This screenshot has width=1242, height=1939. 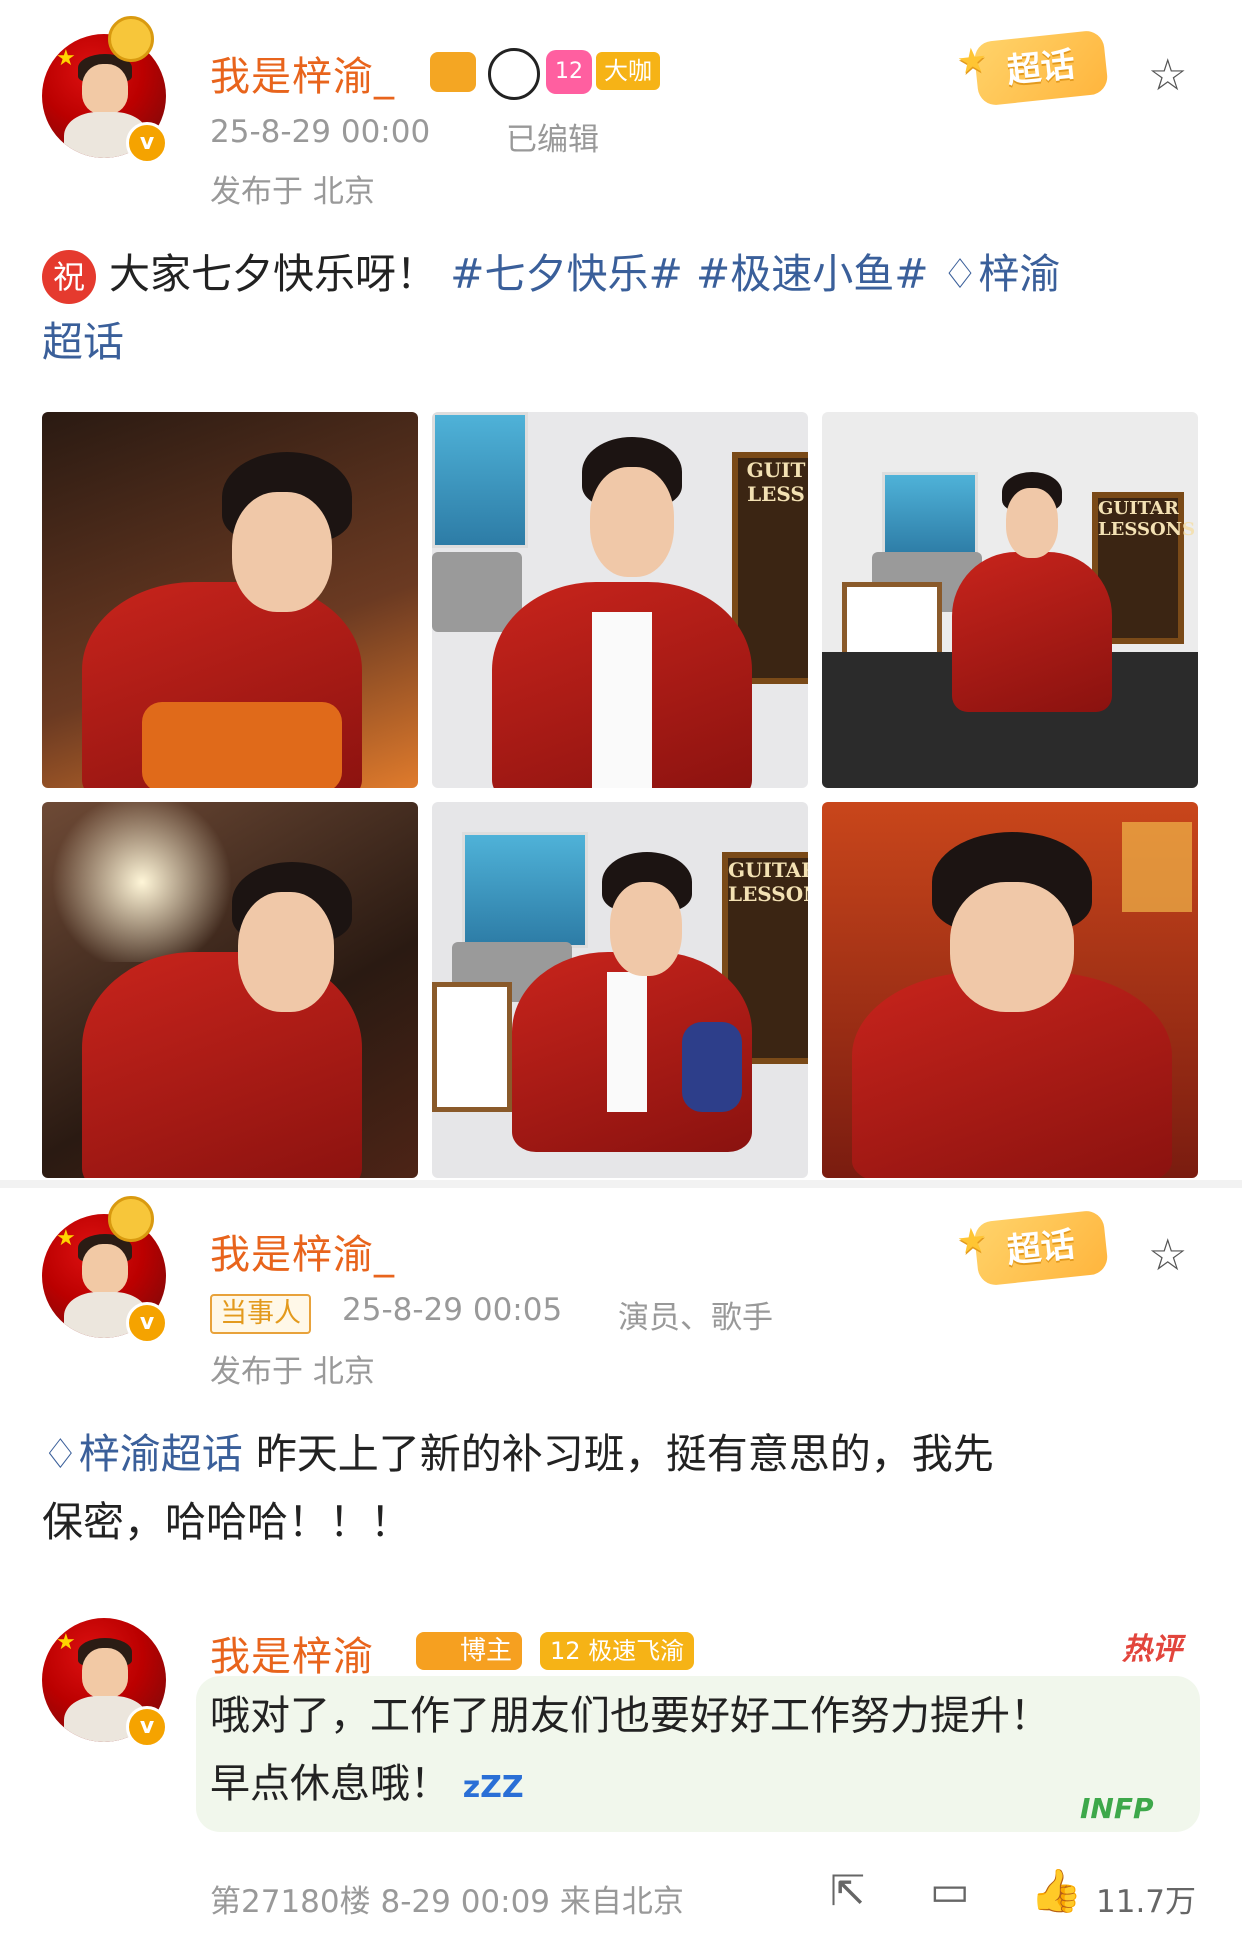 I want to click on blogger-badge: 博主, so click(x=469, y=1651).